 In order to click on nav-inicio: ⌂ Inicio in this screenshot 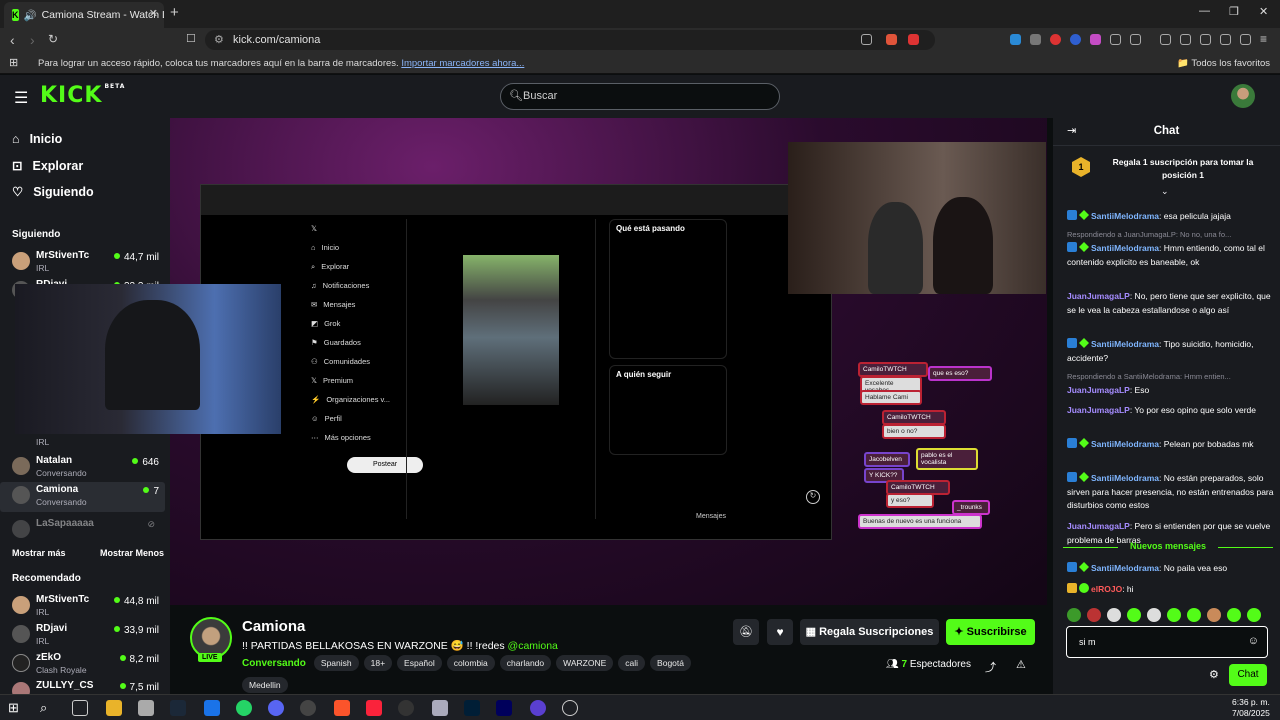, I will do `click(37, 139)`.